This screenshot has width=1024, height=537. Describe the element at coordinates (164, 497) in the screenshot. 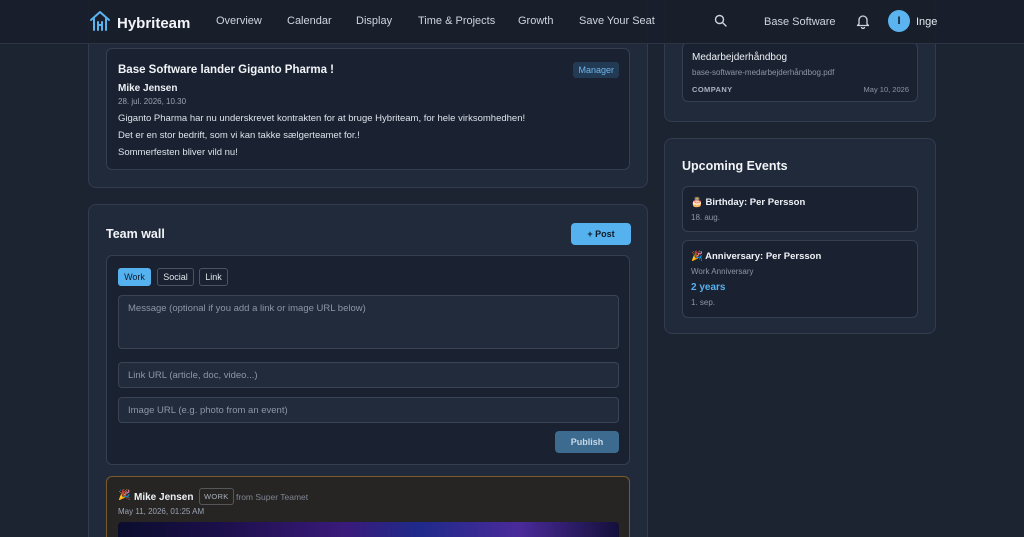

I see `post-author: Mike Jensen` at that location.